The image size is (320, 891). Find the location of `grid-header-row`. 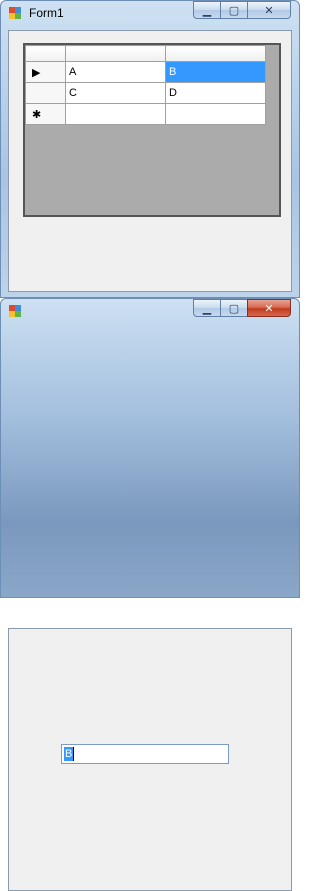

grid-header-row is located at coordinates (145, 53).